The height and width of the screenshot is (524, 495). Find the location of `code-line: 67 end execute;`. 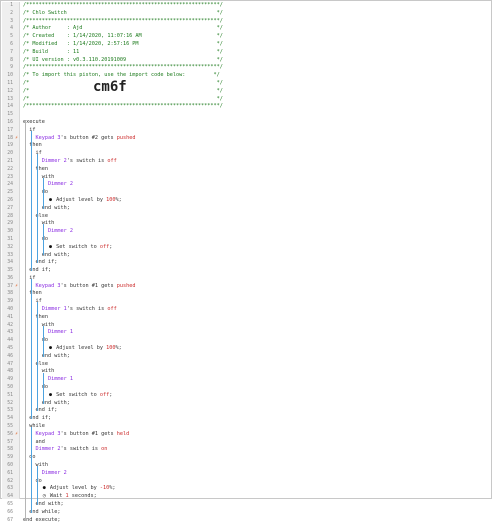

code-line: 67 end execute; is located at coordinates (246, 520).